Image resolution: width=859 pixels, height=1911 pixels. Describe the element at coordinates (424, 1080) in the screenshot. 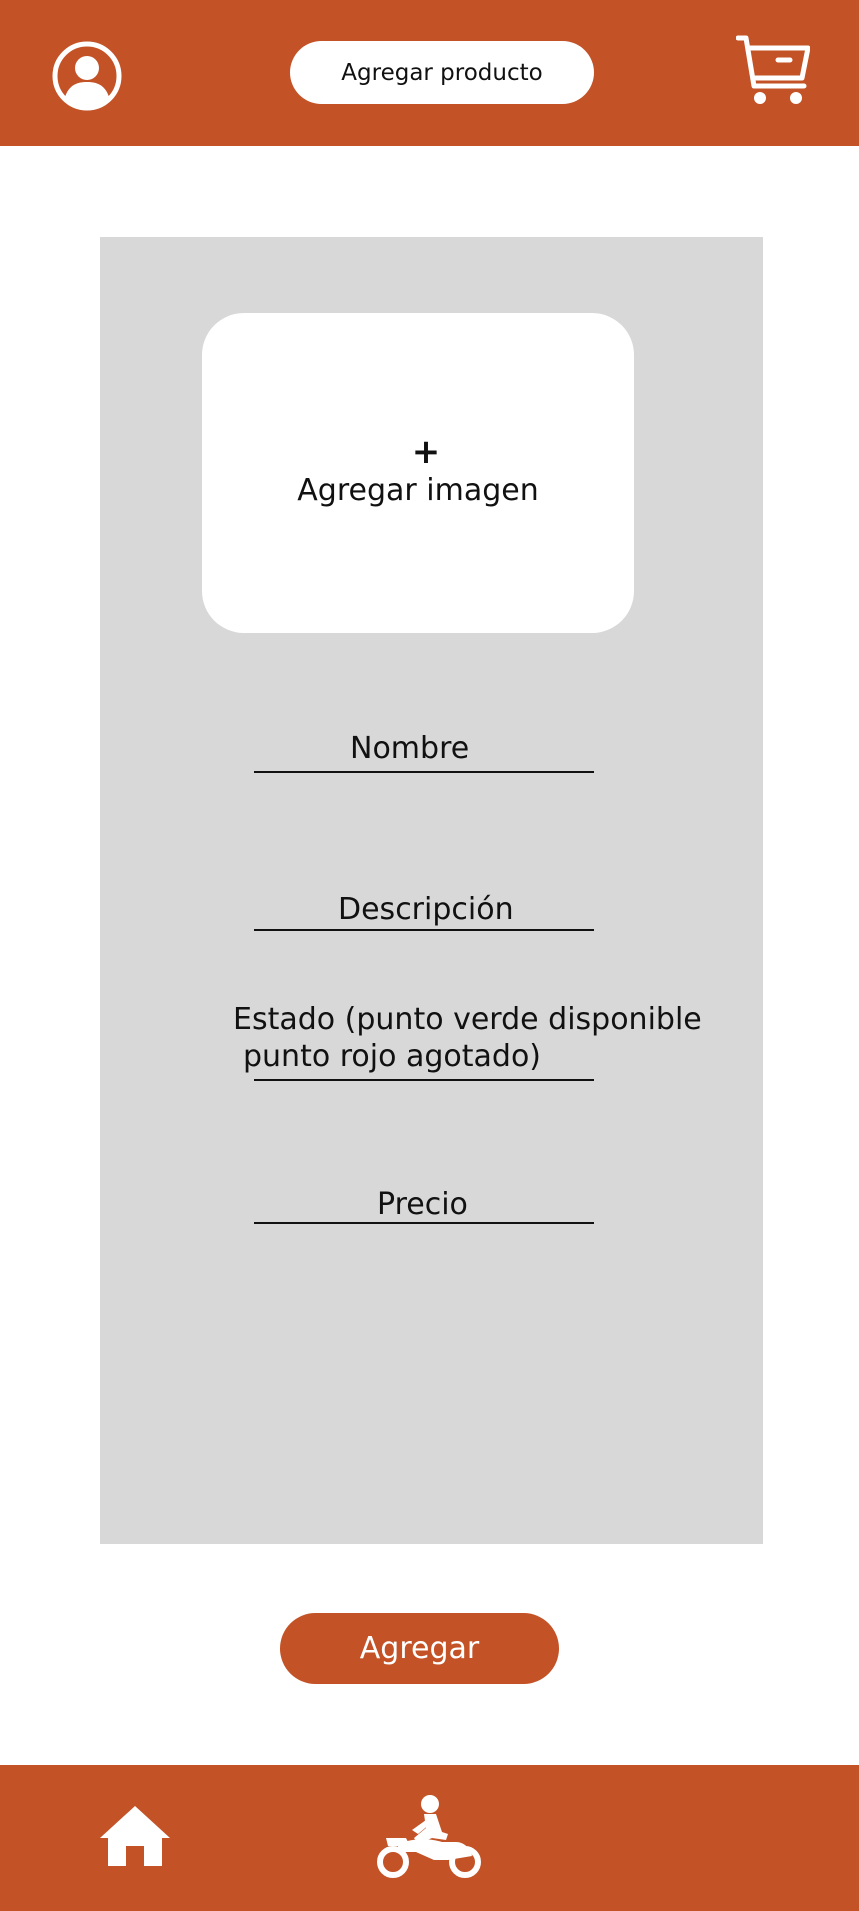

I see `status-field-underline` at that location.